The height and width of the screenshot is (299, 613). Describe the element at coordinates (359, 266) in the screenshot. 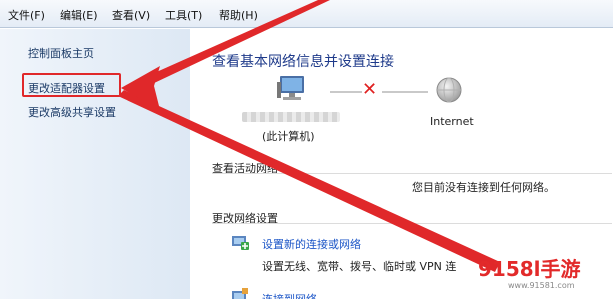

I see `setup-new-connection-desc: 设置无线、宽带、拨号、临时或 VPN 连` at that location.